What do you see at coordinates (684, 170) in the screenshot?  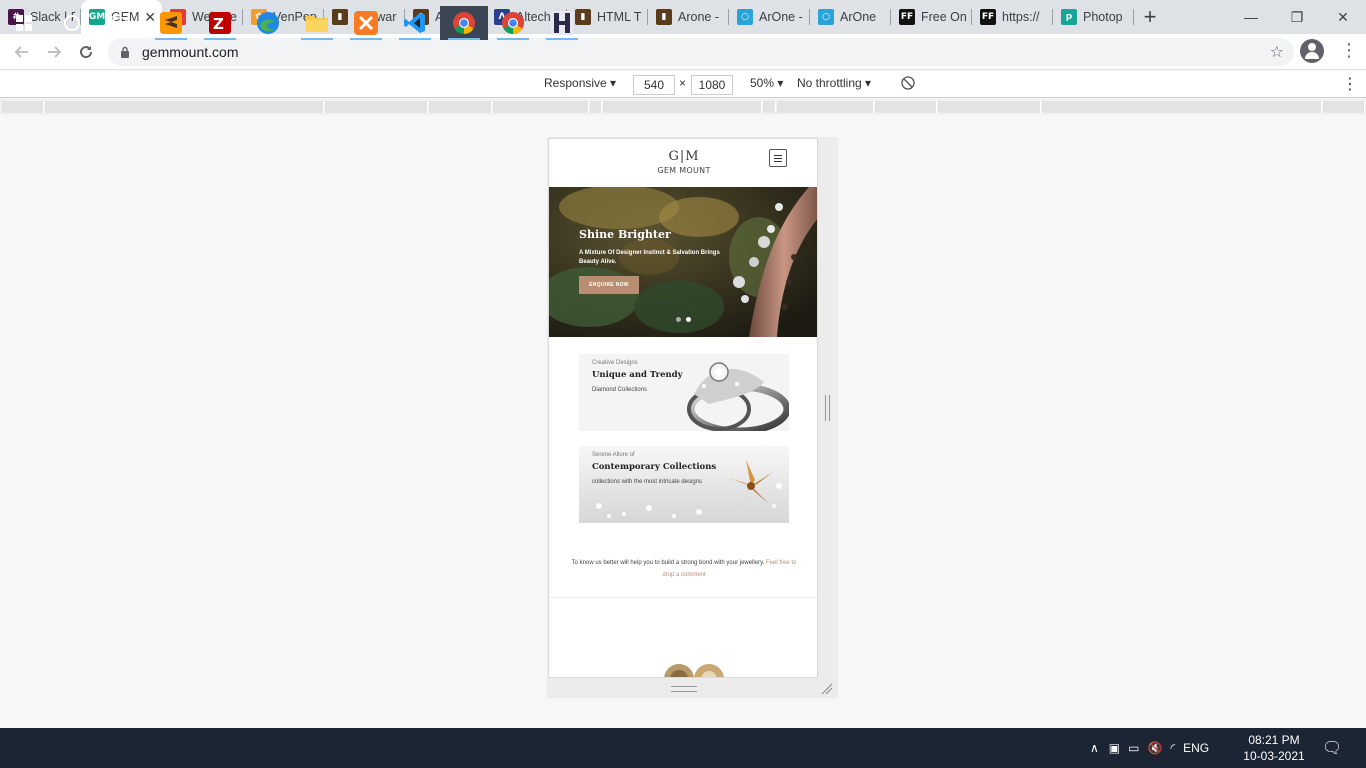 I see `logo-name: GEM MOUNT` at bounding box center [684, 170].